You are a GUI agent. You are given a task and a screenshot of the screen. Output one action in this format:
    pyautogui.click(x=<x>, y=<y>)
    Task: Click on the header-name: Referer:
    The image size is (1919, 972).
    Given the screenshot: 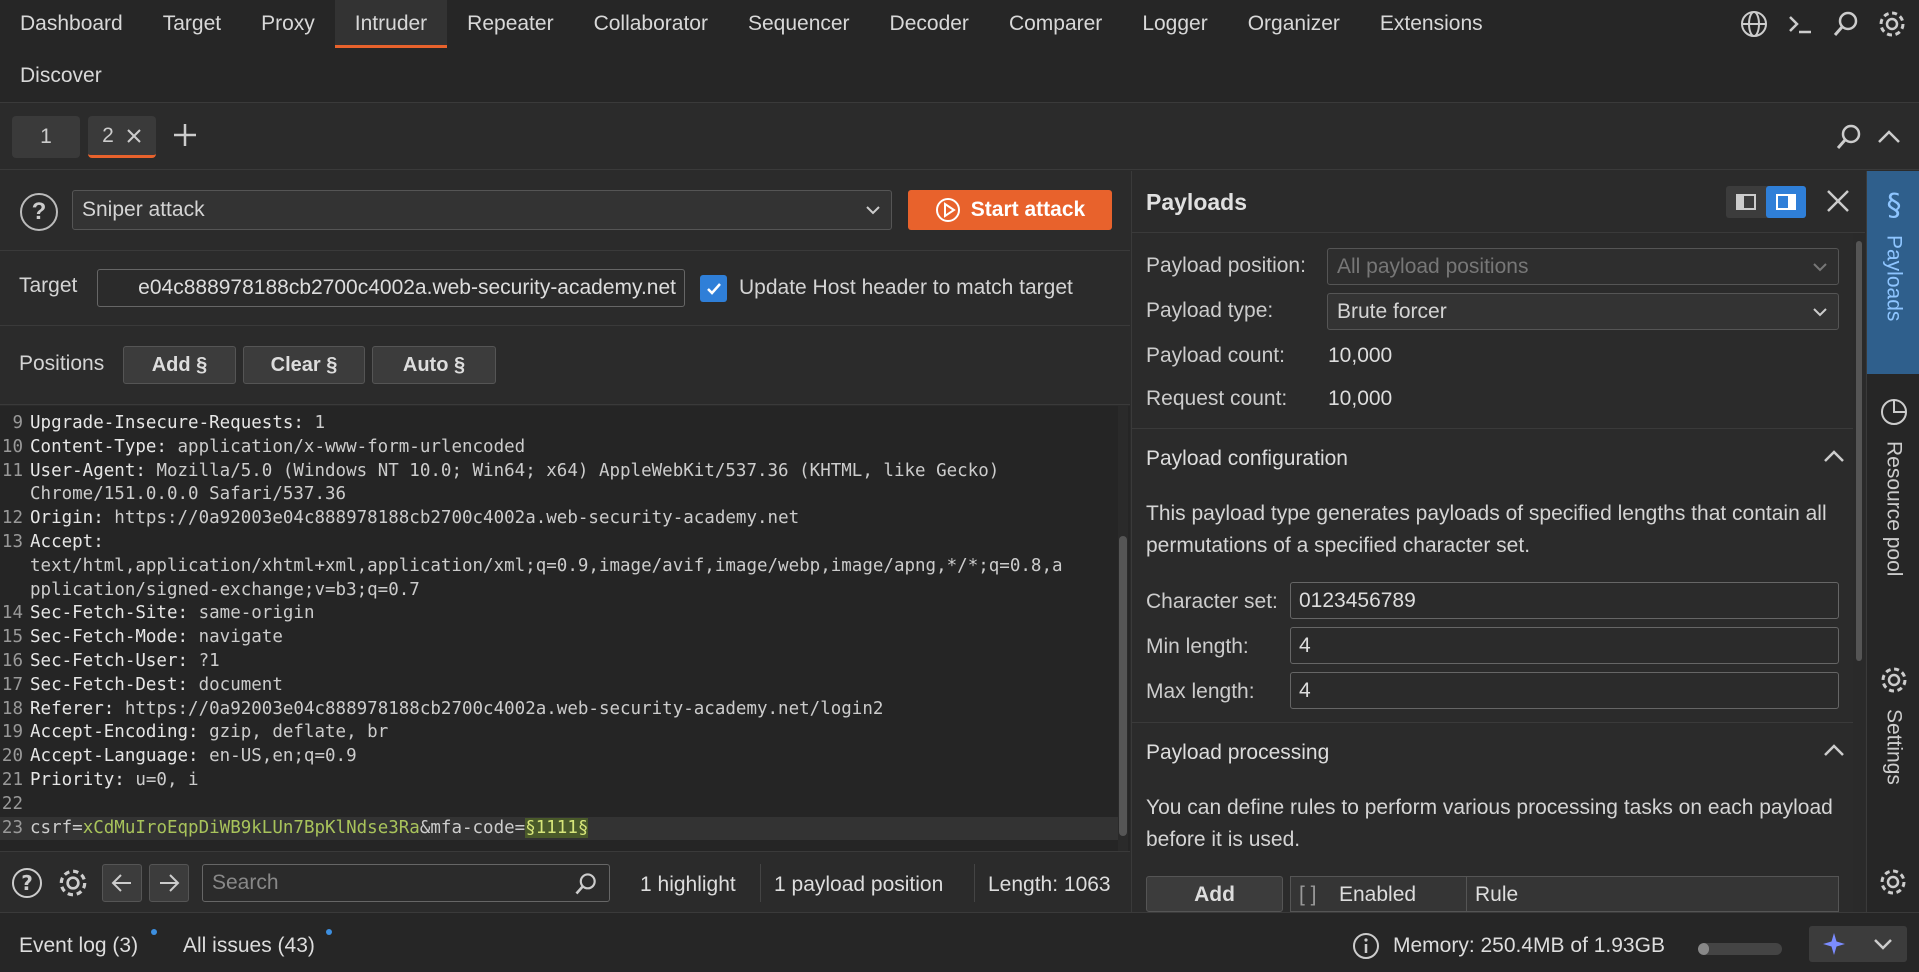 What is the action you would take?
    pyautogui.click(x=72, y=708)
    